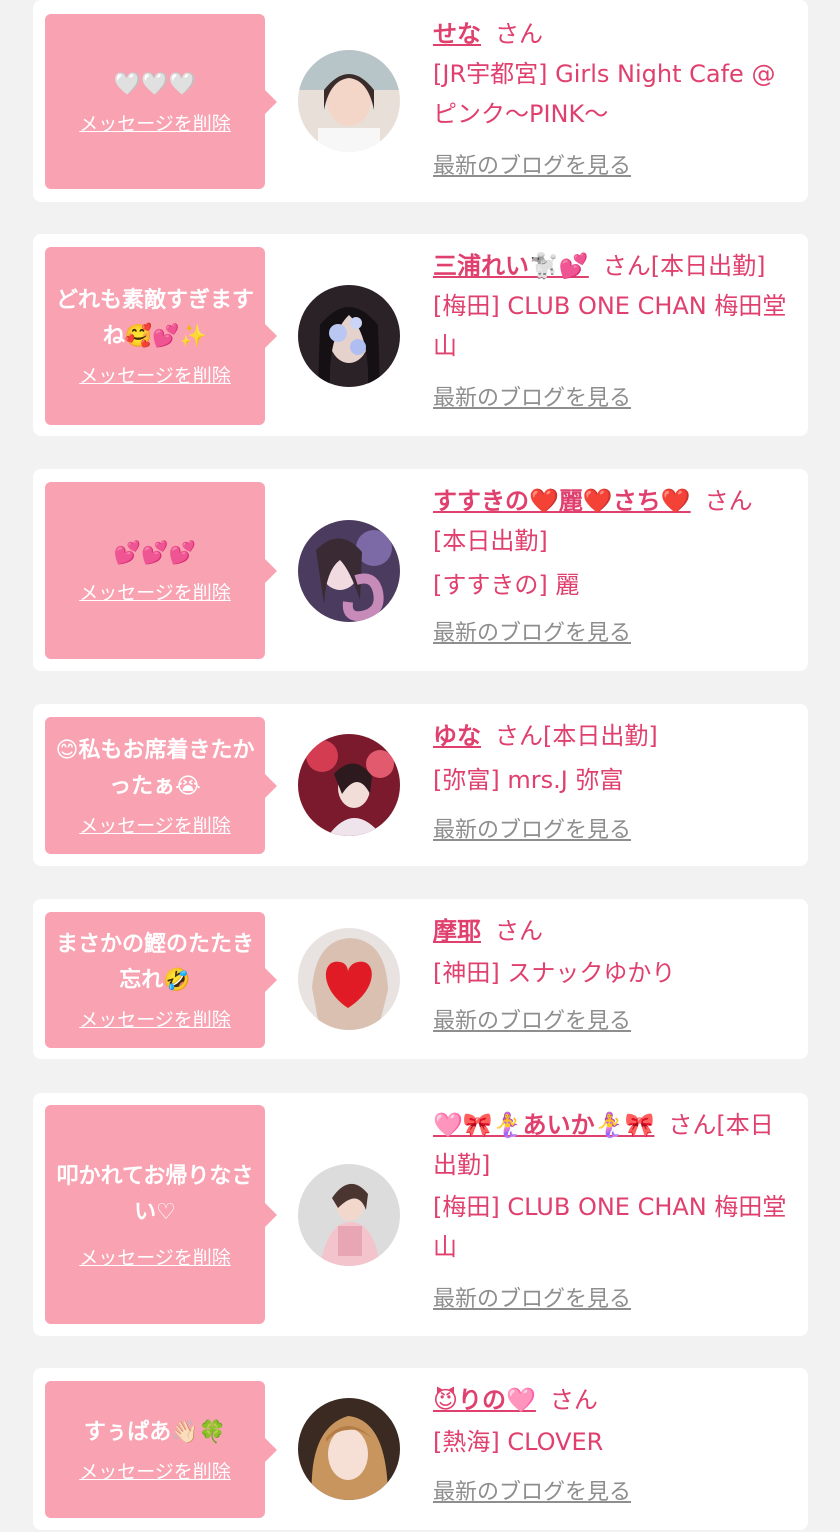 The width and height of the screenshot is (840, 1532). I want to click on sender-info: 😈りの🩷 さん [熱海] CLOVER 最新のブログを見る, so click(613, 1443).